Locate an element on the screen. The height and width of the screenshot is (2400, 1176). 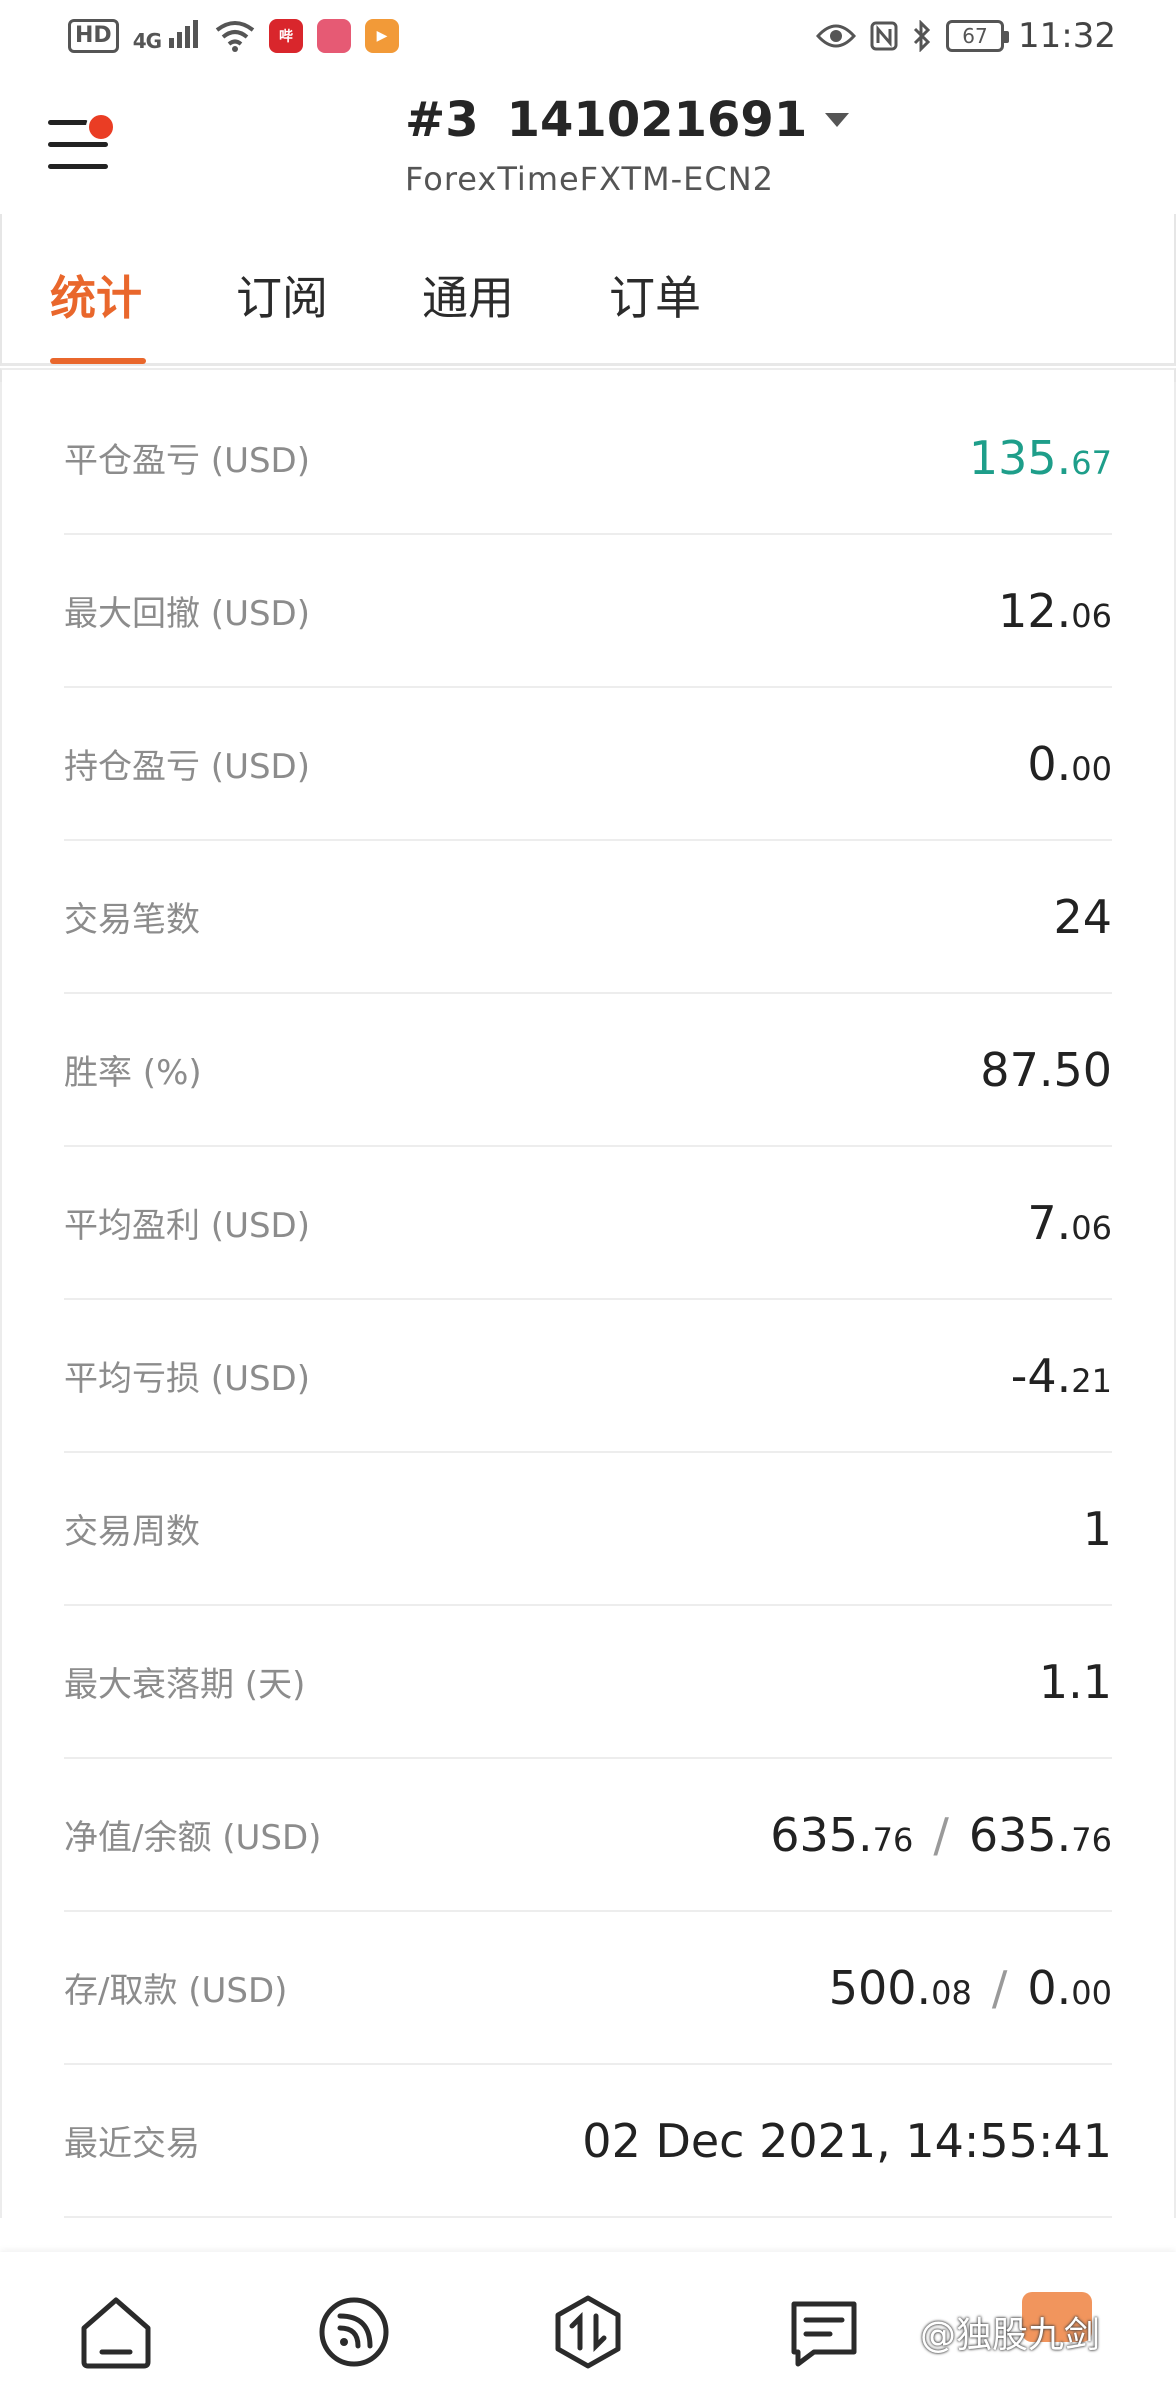
value-dec: 21 is located at coordinates (1091, 1380).